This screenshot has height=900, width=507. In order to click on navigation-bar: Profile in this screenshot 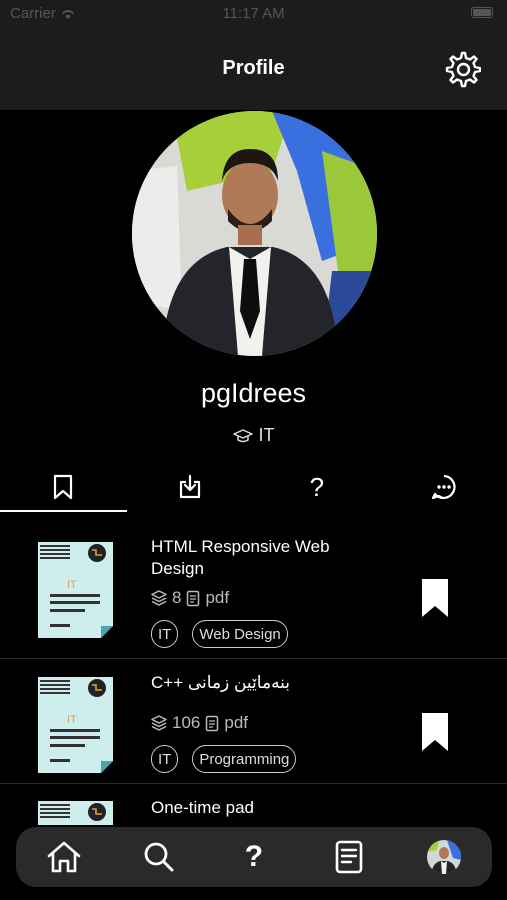, I will do `click(253, 69)`.